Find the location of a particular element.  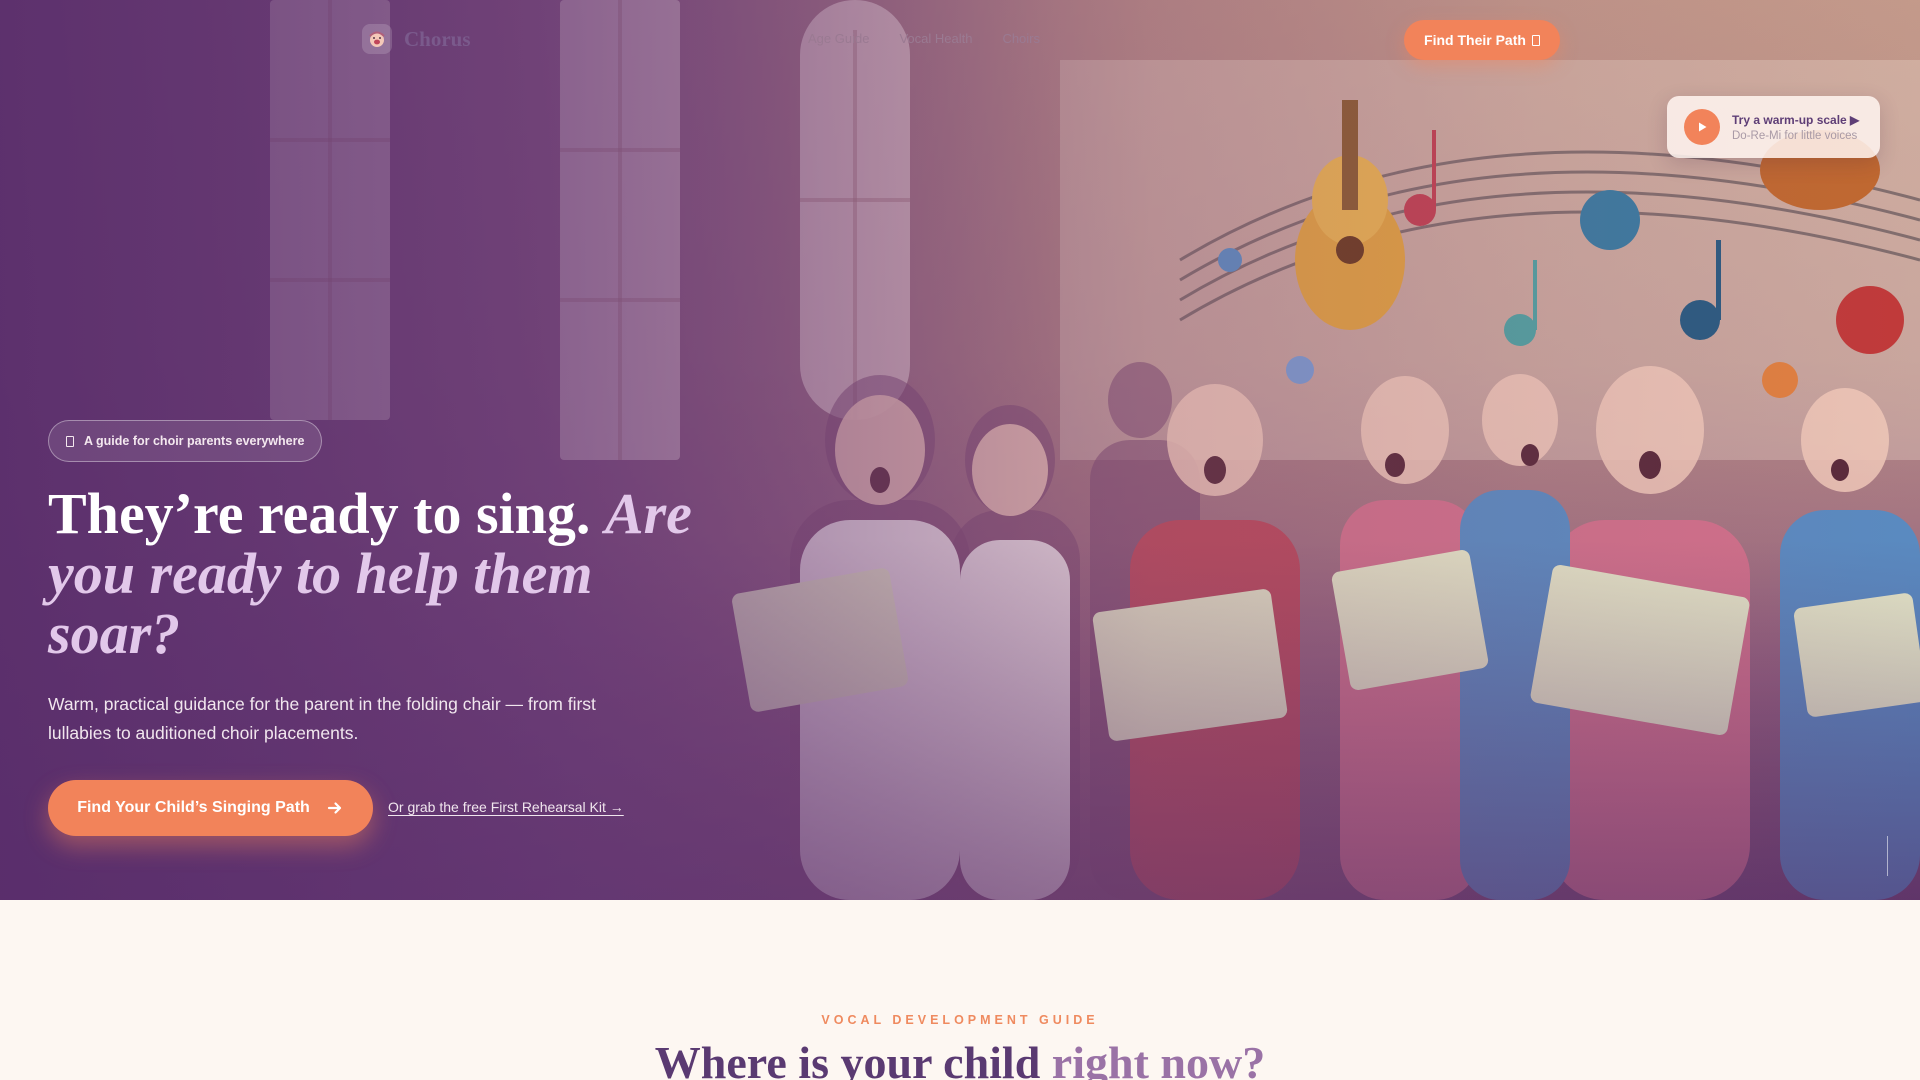

hero-badge: A guide for choir parents everywhere is located at coordinates (185, 441).